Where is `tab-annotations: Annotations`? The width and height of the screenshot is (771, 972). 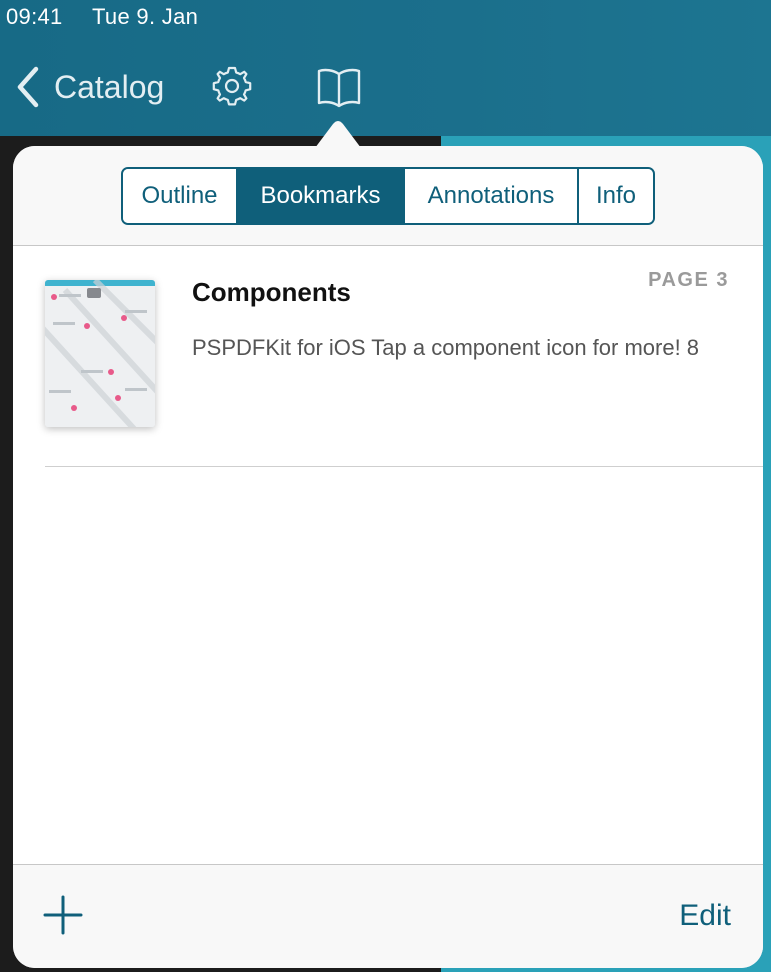 tab-annotations: Annotations is located at coordinates (492, 196).